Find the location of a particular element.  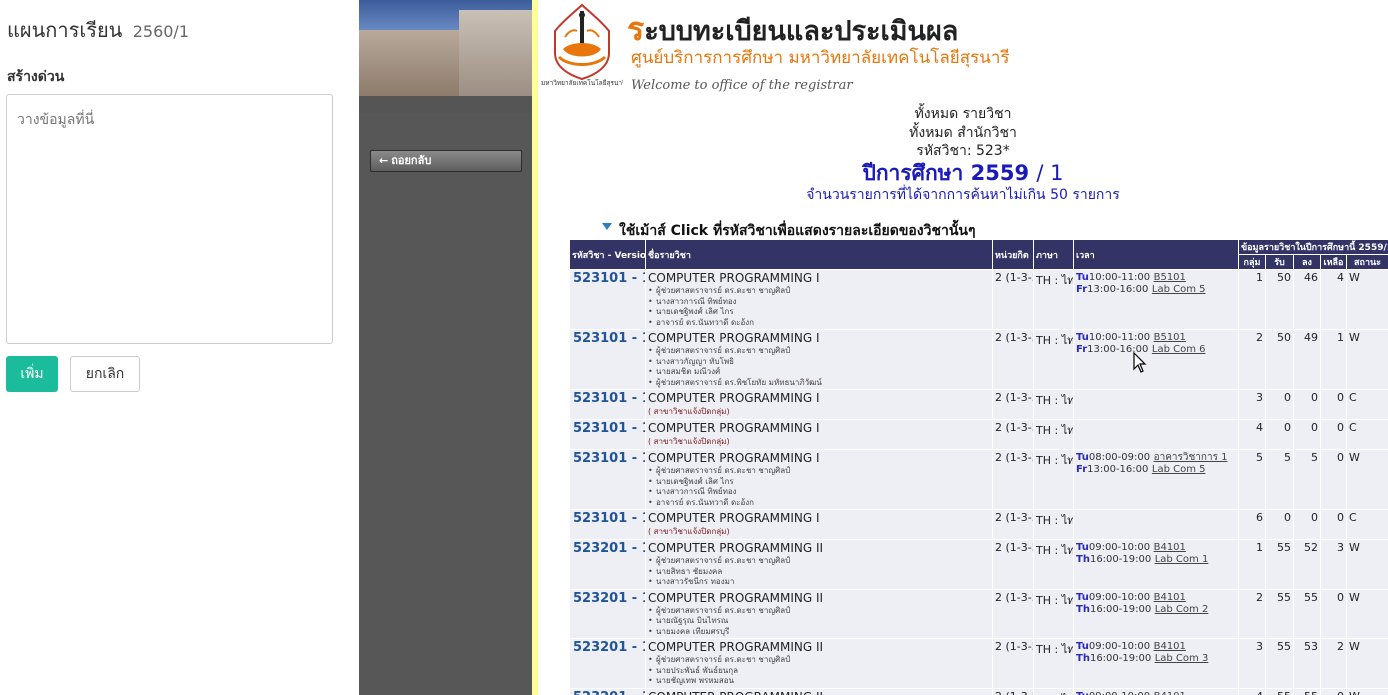

header-credit: หน่วยกิต is located at coordinates (1013, 254).